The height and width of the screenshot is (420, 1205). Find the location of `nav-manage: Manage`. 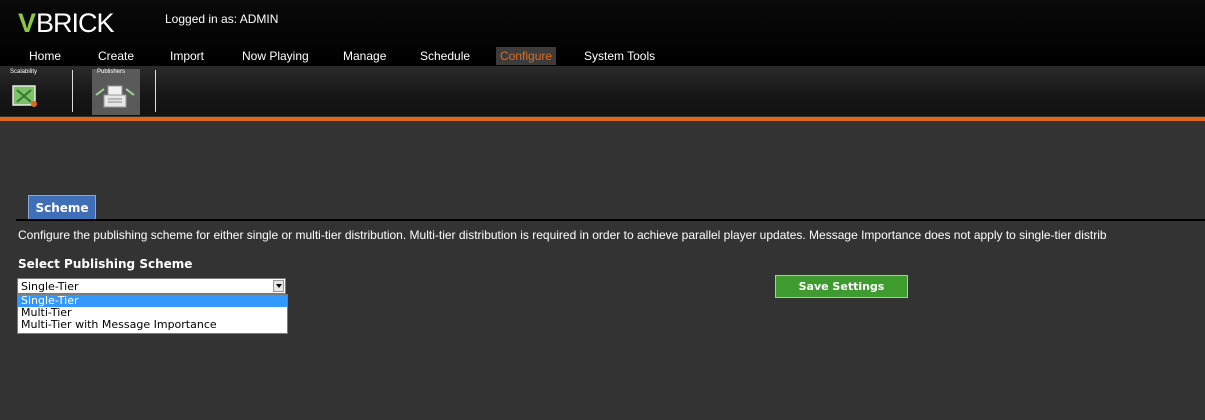

nav-manage: Manage is located at coordinates (364, 56).